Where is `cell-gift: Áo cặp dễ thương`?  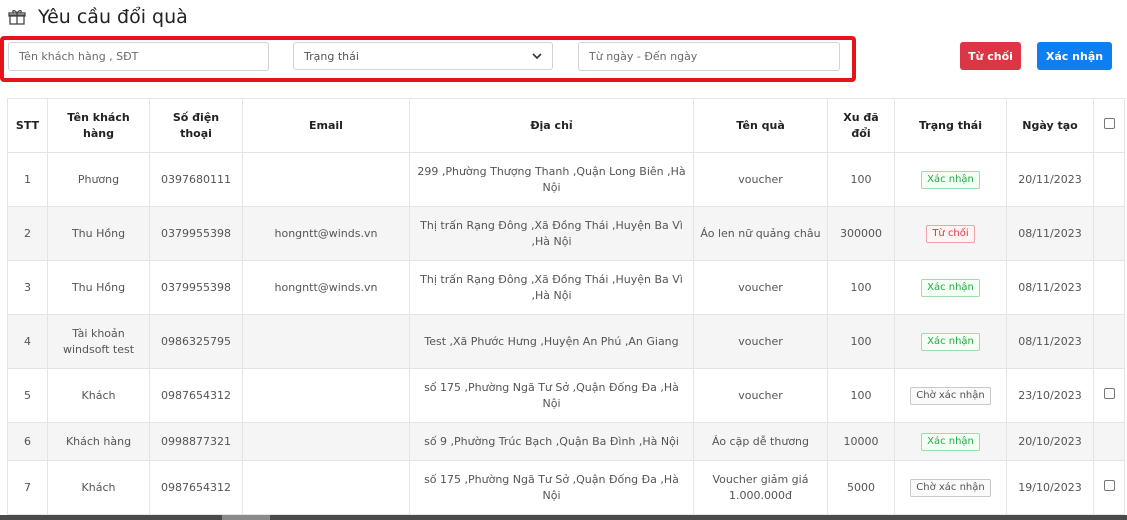
cell-gift: Áo cặp dễ thương is located at coordinates (760, 441).